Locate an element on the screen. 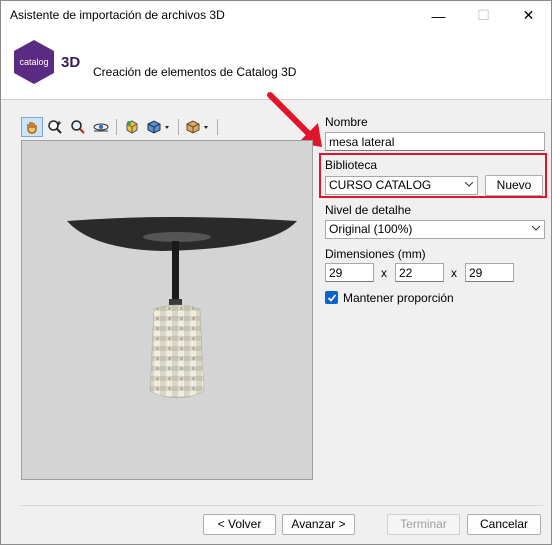  zoom-fit-icon is located at coordinates (78, 127).